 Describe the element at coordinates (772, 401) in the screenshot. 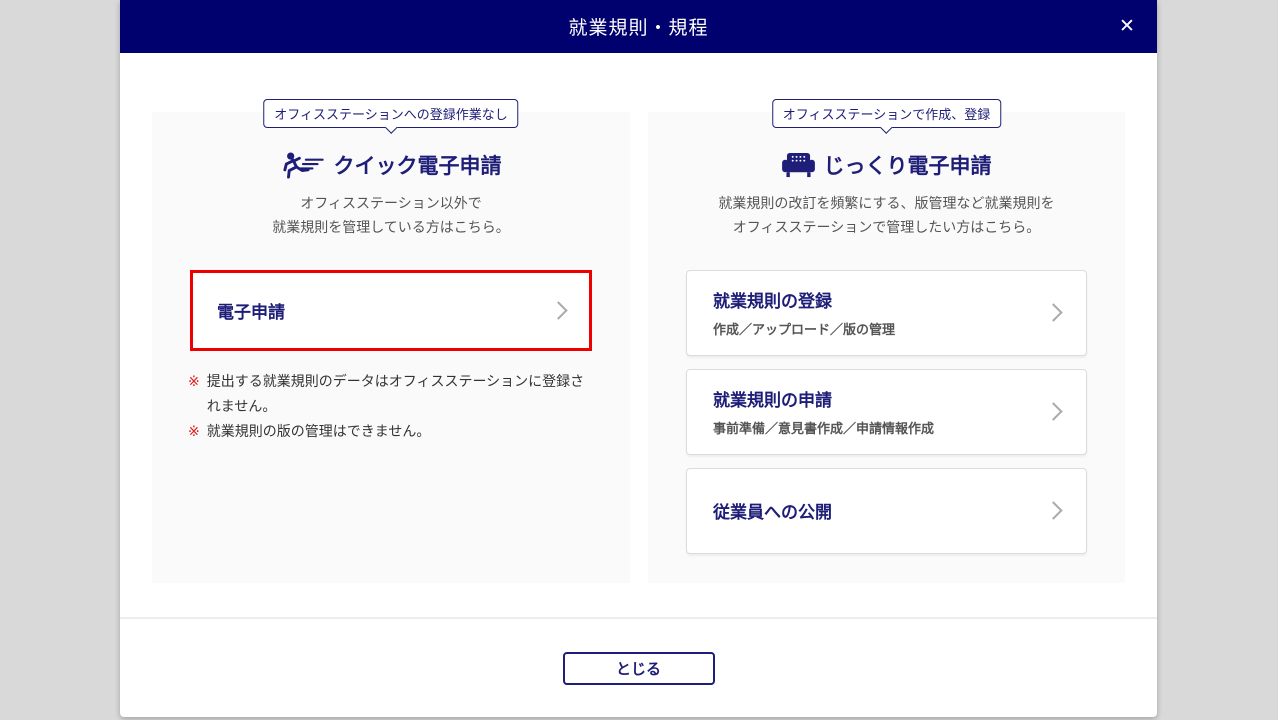

I see `work-rules-application-label: 就業規則の申請` at that location.